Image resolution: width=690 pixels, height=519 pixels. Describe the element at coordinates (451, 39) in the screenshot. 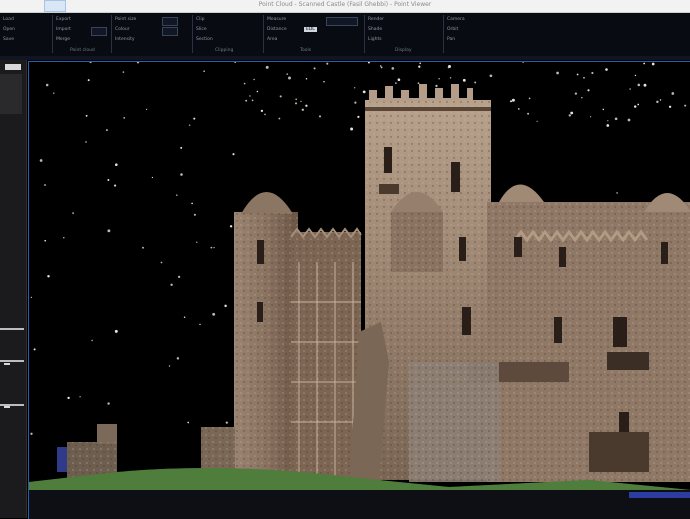

I see `ribbon-item: Pan` at that location.